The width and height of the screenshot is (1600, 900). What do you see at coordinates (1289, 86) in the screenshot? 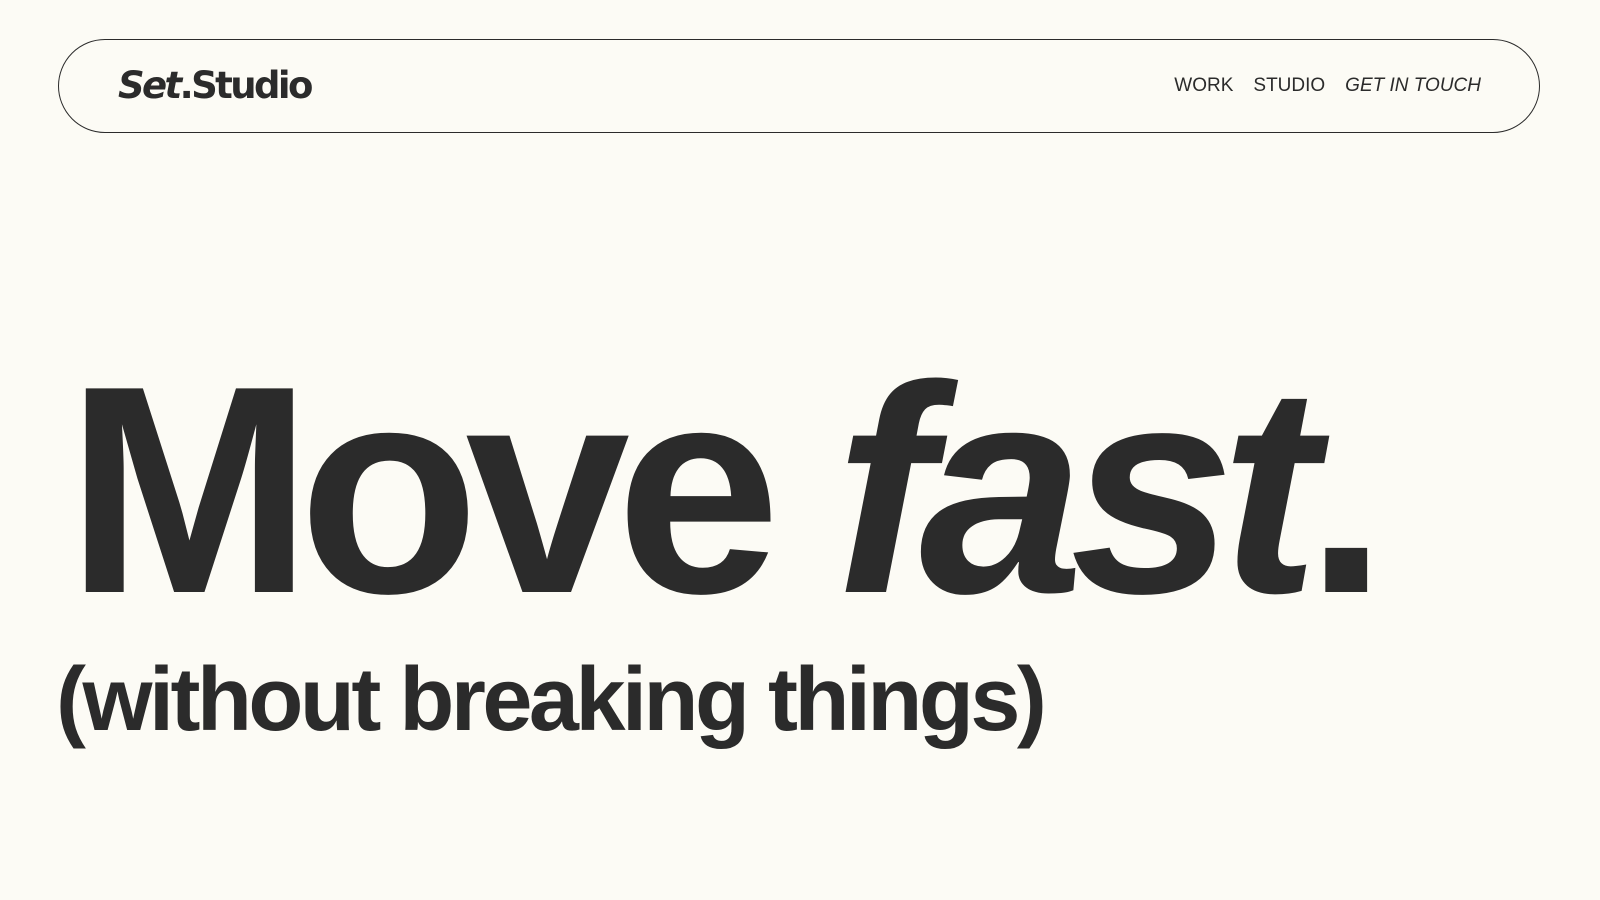
I see `nav-link-studio: STUDIO` at bounding box center [1289, 86].